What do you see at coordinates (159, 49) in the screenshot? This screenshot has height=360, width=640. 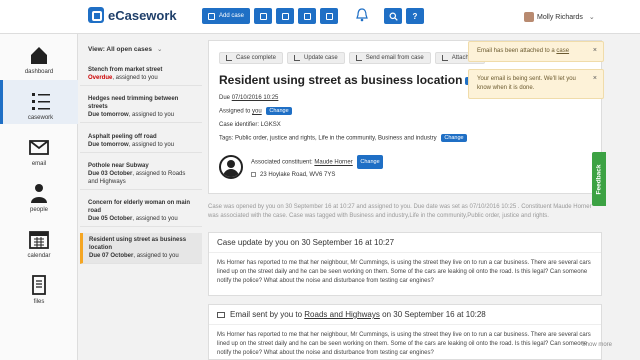 I see `chevron-down-icon: ⌄` at bounding box center [159, 49].